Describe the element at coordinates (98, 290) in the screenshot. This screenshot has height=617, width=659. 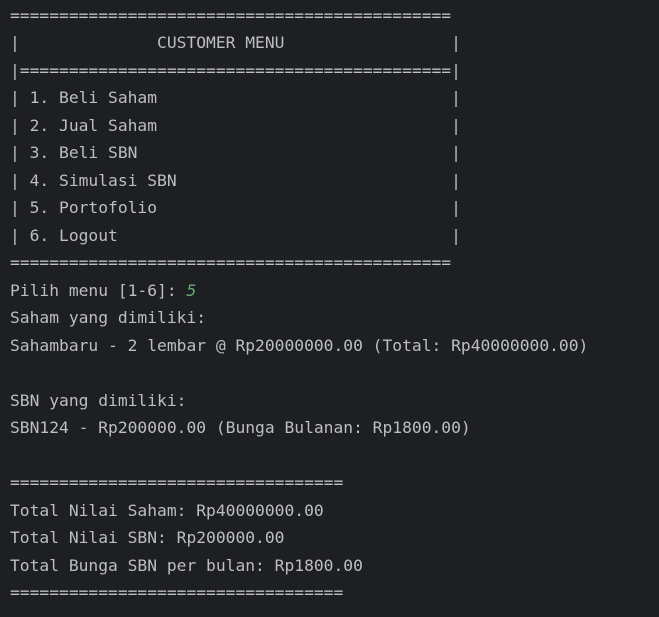
I see `prompt-label: Pilih menu [1-6]:` at that location.